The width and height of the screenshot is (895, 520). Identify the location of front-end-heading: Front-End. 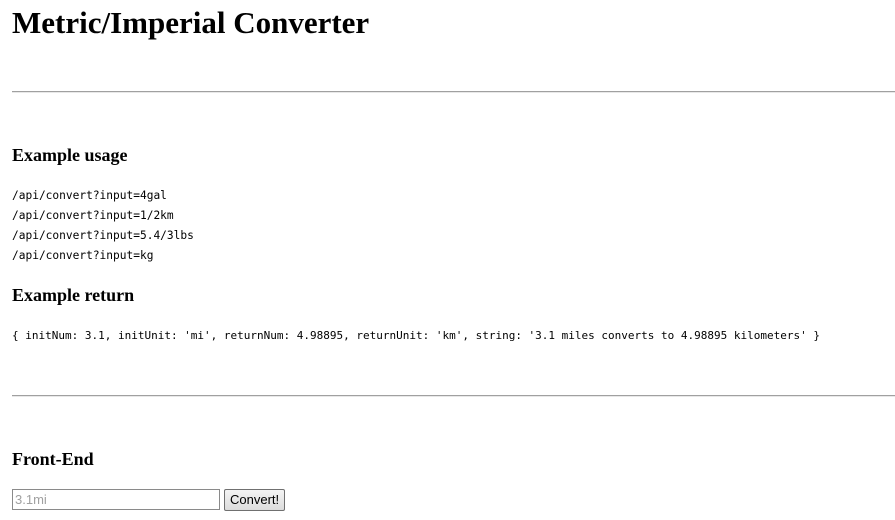
(53, 459).